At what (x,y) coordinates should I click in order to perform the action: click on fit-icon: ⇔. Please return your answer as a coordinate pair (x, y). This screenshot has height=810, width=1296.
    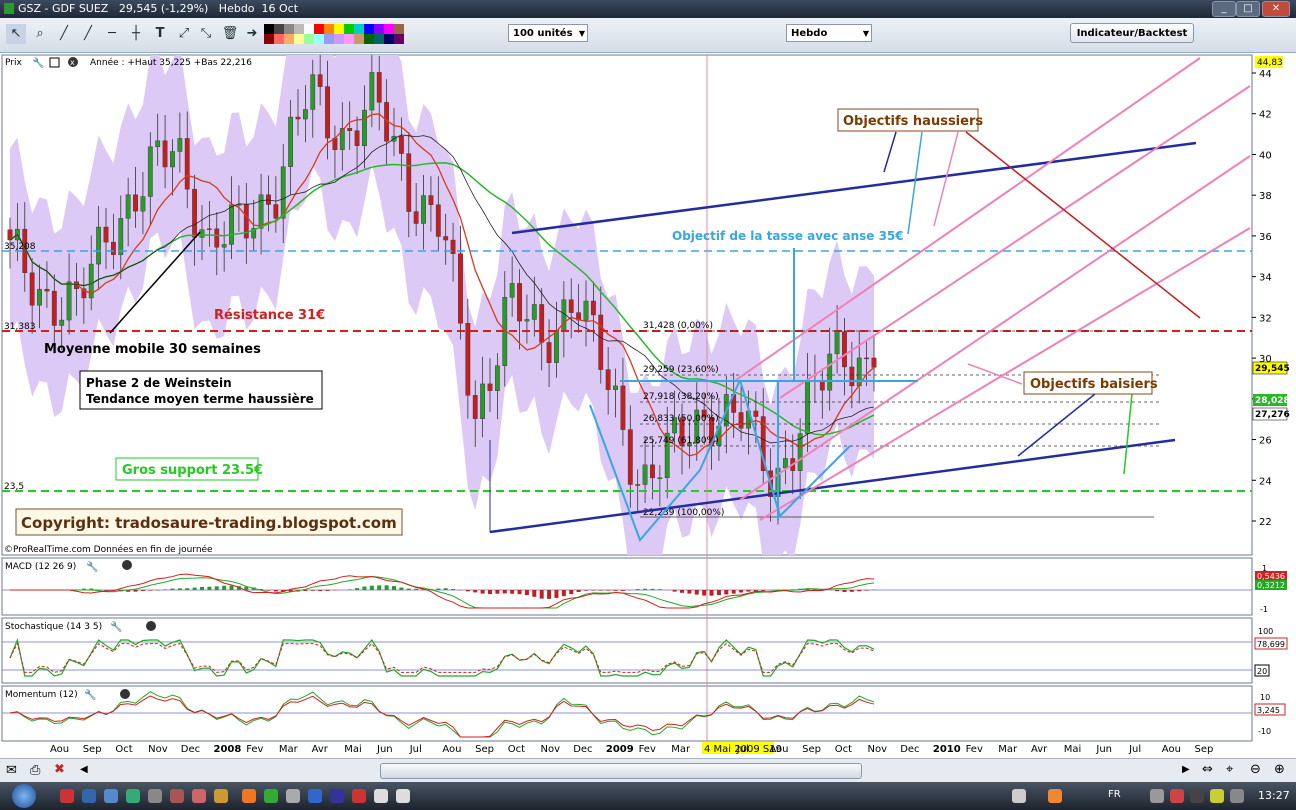
    Looking at the image, I should click on (1207, 769).